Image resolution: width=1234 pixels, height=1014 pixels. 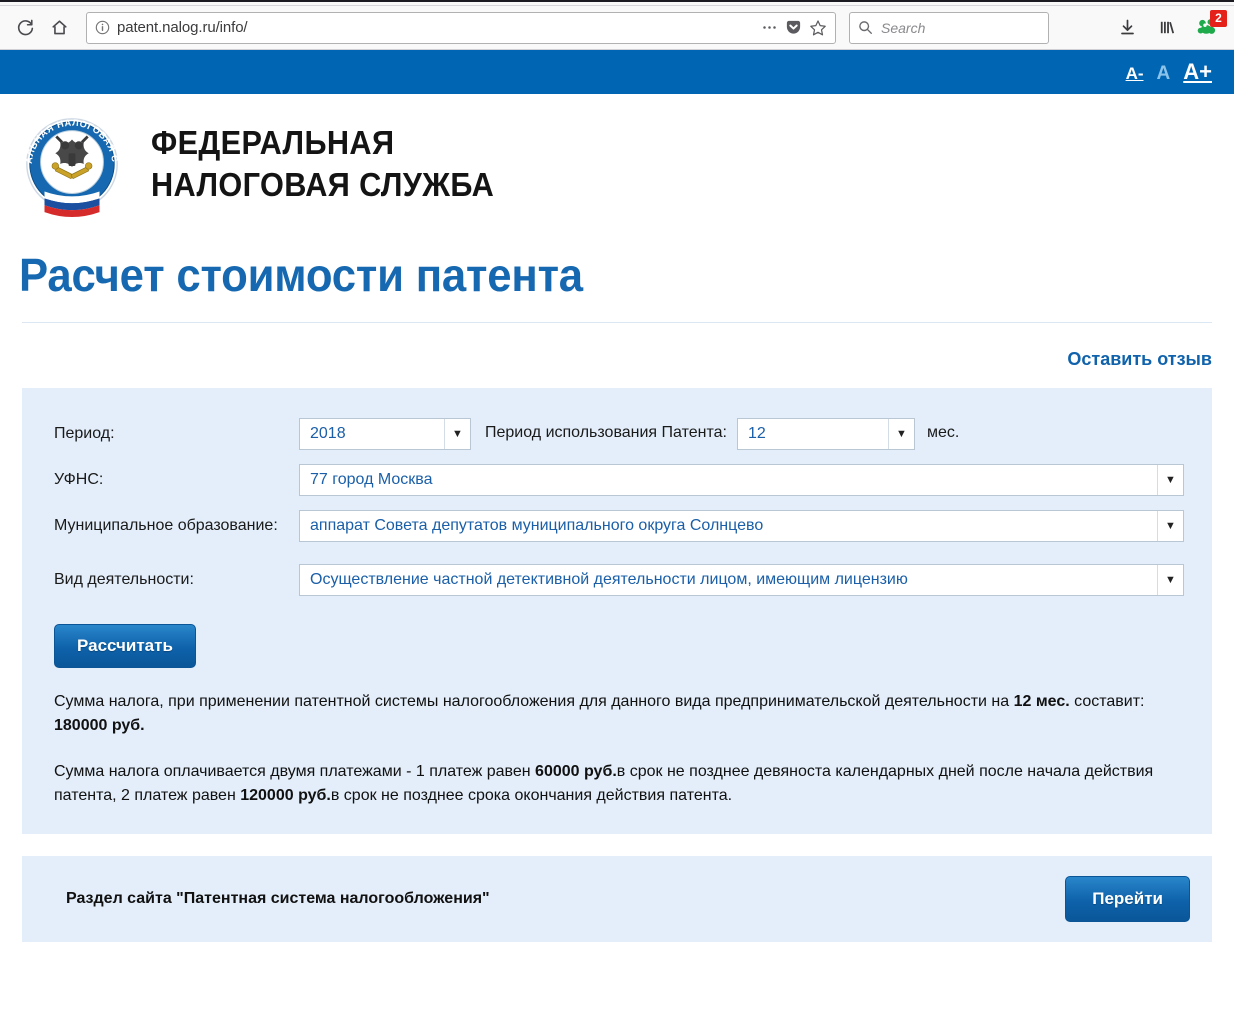 What do you see at coordinates (1164, 74) in the screenshot?
I see `font-size-default: A` at bounding box center [1164, 74].